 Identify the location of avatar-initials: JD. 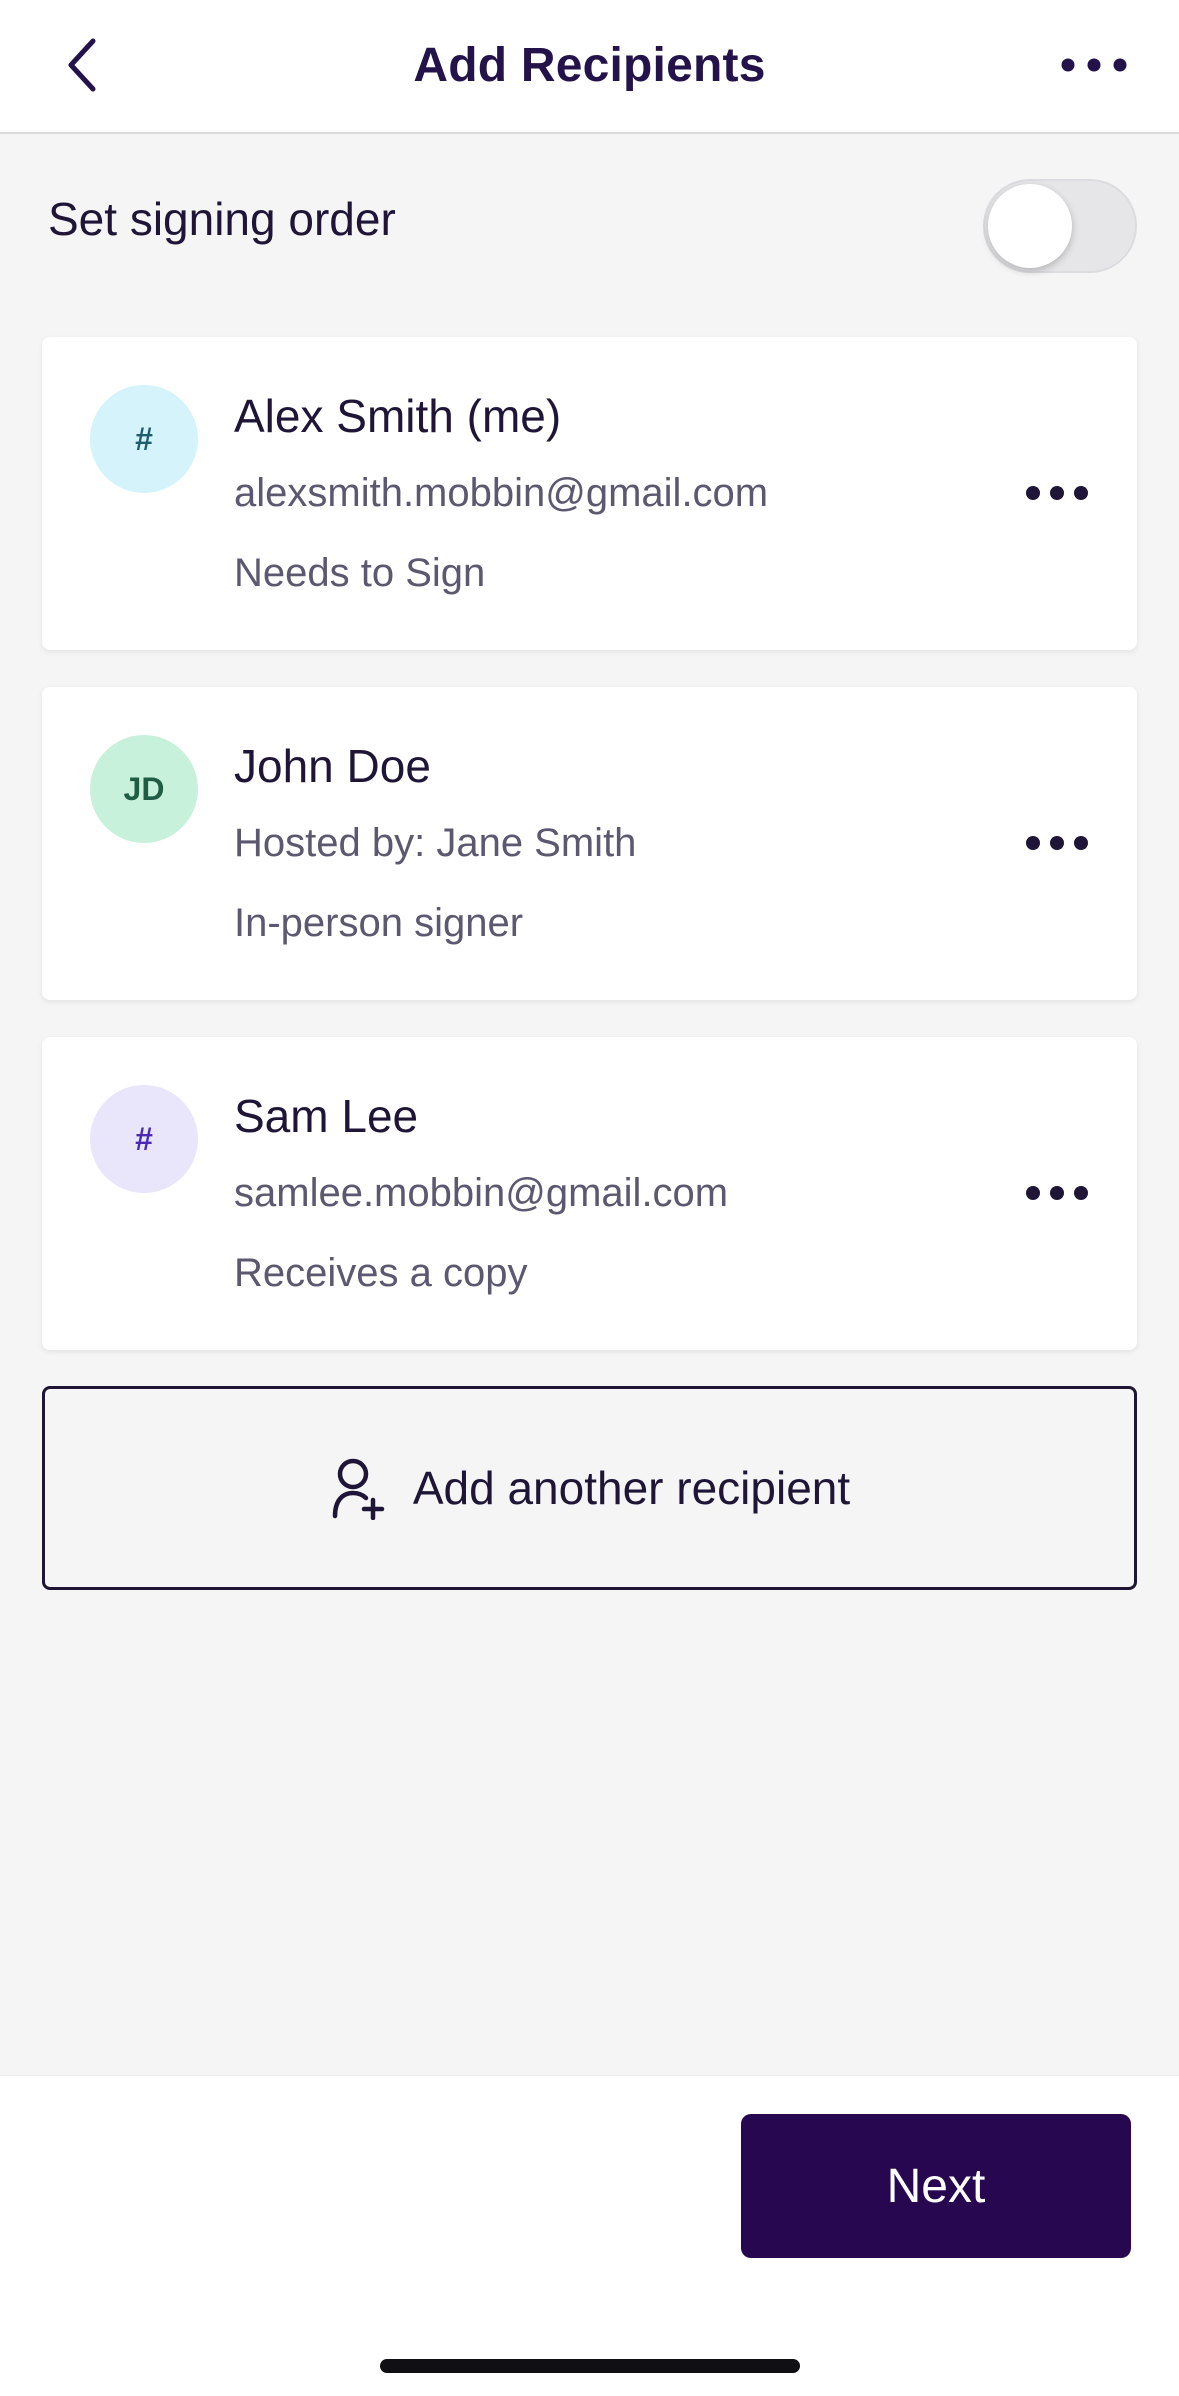
(144, 788).